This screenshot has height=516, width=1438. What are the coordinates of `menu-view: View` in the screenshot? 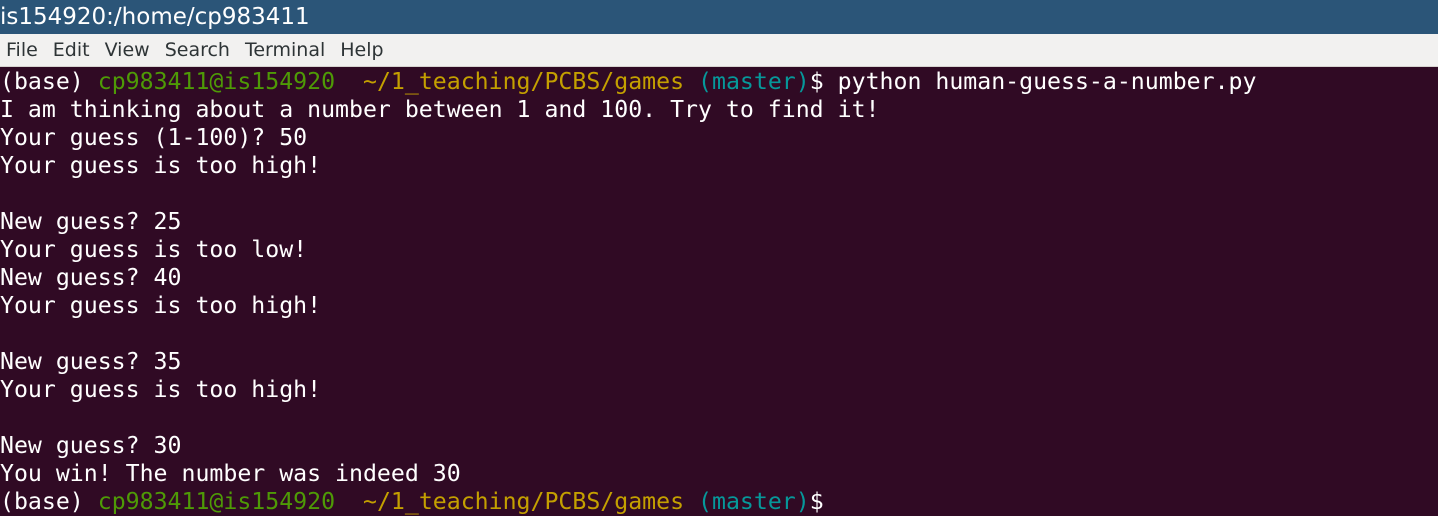 It's located at (127, 50).